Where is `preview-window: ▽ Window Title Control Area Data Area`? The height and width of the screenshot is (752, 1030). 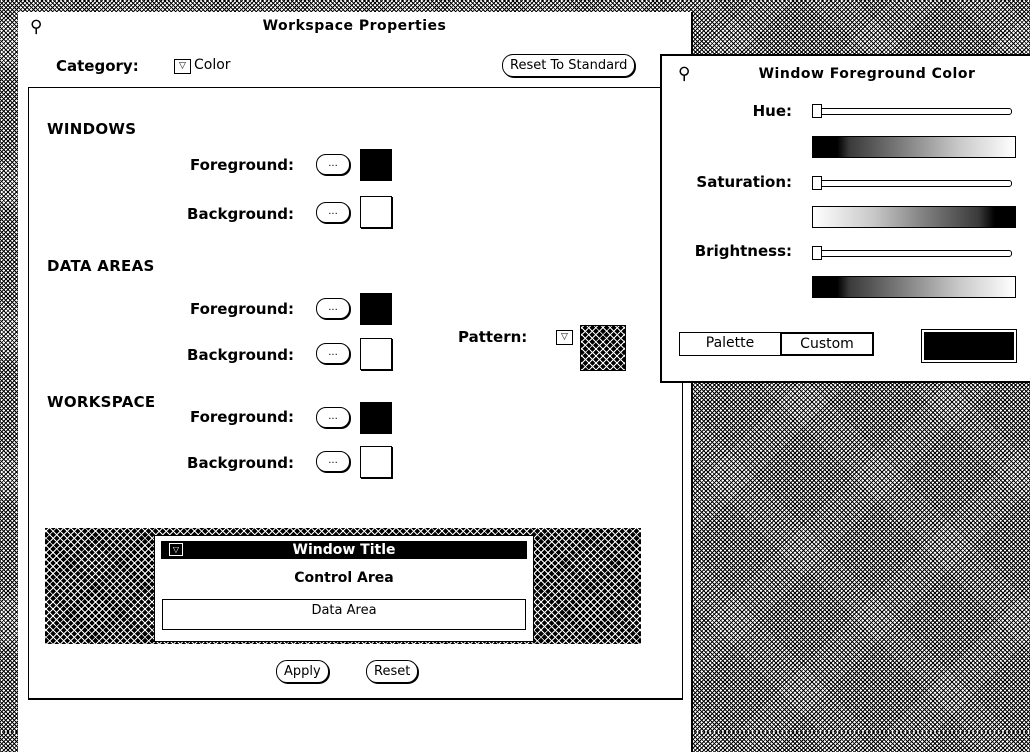 preview-window: ▽ Window Title Control Area Data Area is located at coordinates (344, 588).